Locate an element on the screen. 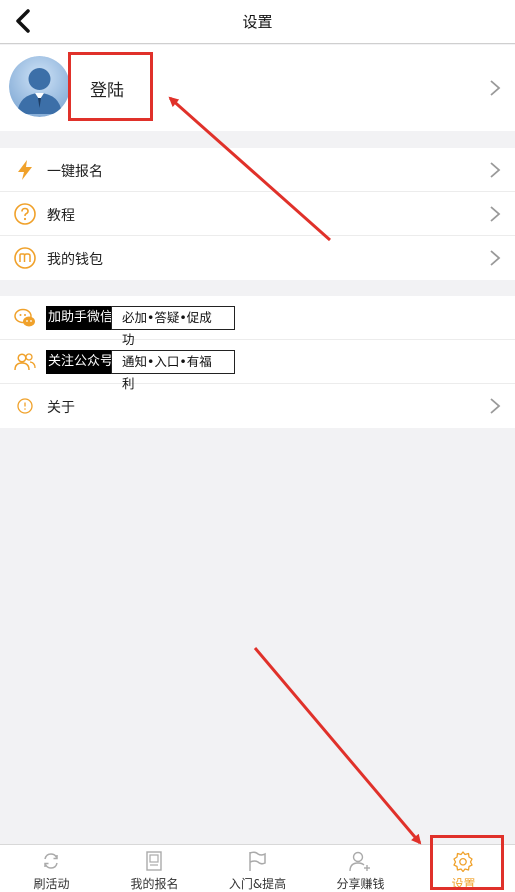  lightning-icon is located at coordinates (25, 170).